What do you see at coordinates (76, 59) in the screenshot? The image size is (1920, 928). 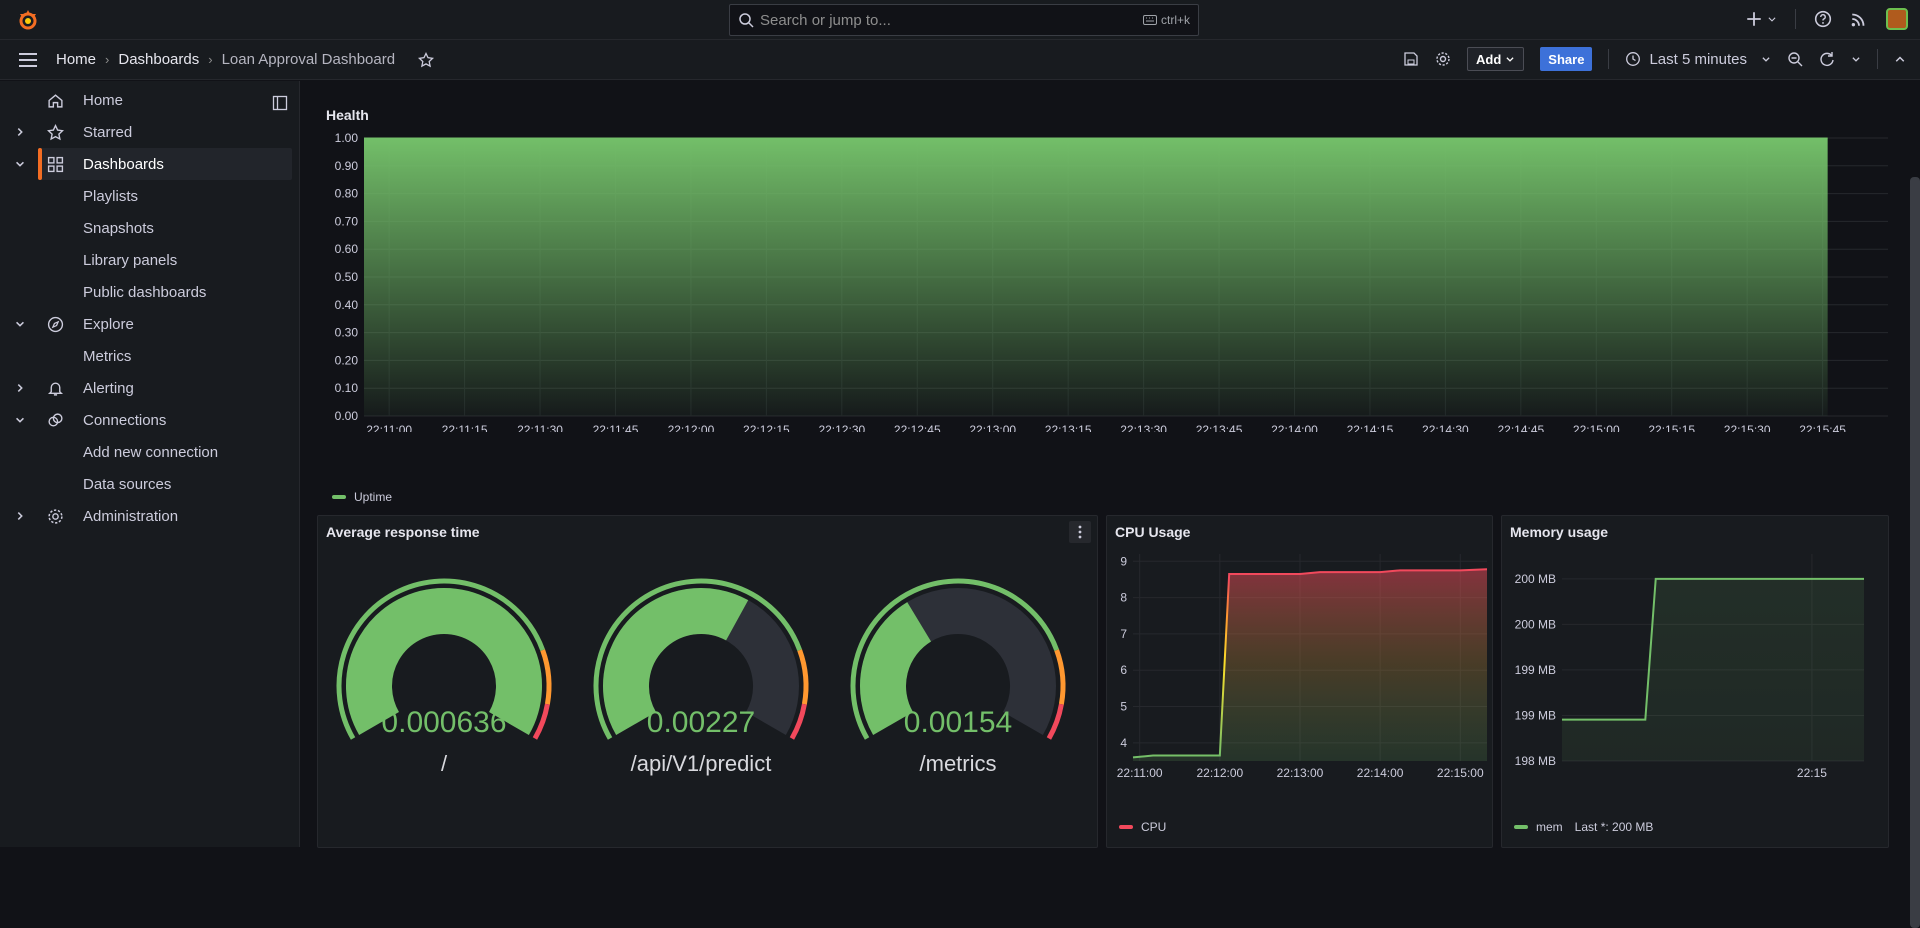 I see `breadcrumb-home: Home` at bounding box center [76, 59].